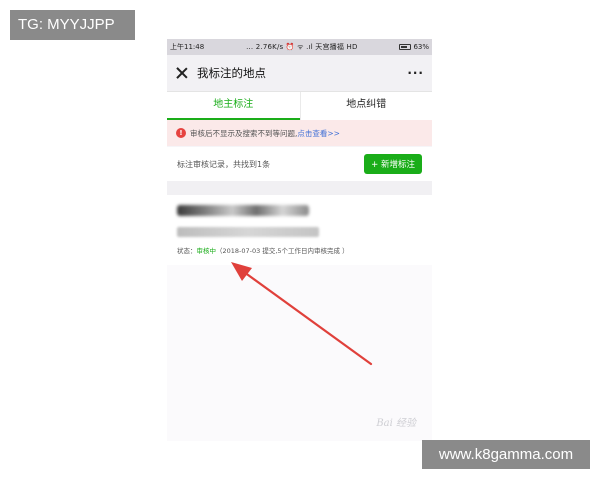  I want to click on notice-text: 审核后不显示及搜索不到等问题,, so click(244, 133).